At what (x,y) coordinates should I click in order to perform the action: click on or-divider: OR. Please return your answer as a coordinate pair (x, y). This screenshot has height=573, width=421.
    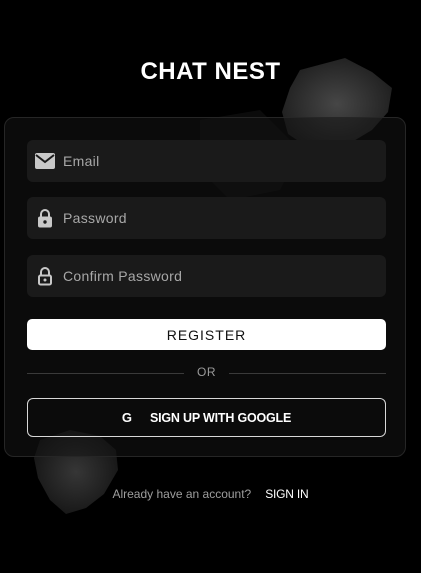
    Looking at the image, I should click on (206, 373).